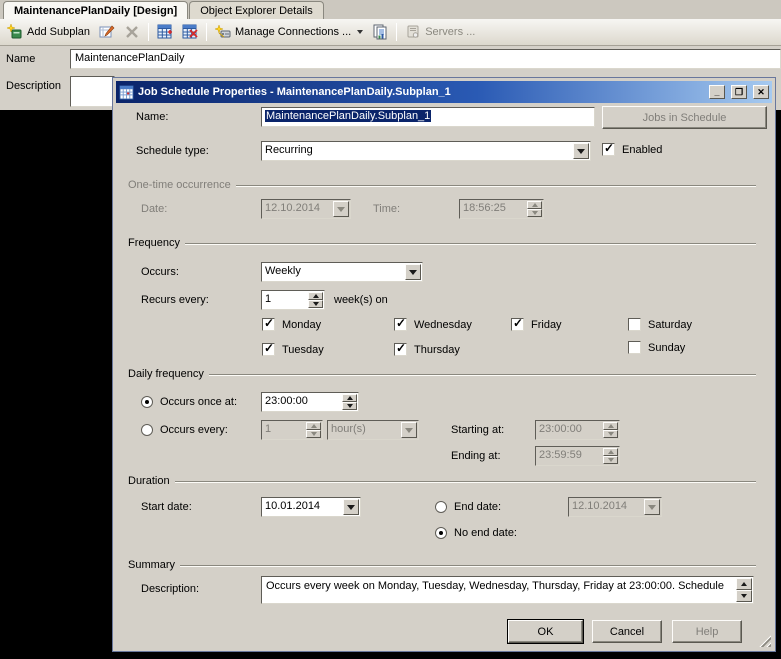 The height and width of the screenshot is (659, 781). What do you see at coordinates (172, 151) in the screenshot?
I see `schedule-type-label: Schedule type:` at bounding box center [172, 151].